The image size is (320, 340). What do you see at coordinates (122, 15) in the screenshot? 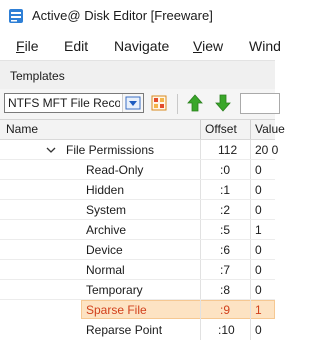
I see `window-title: Active@ Disk Editor [Freeware]` at bounding box center [122, 15].